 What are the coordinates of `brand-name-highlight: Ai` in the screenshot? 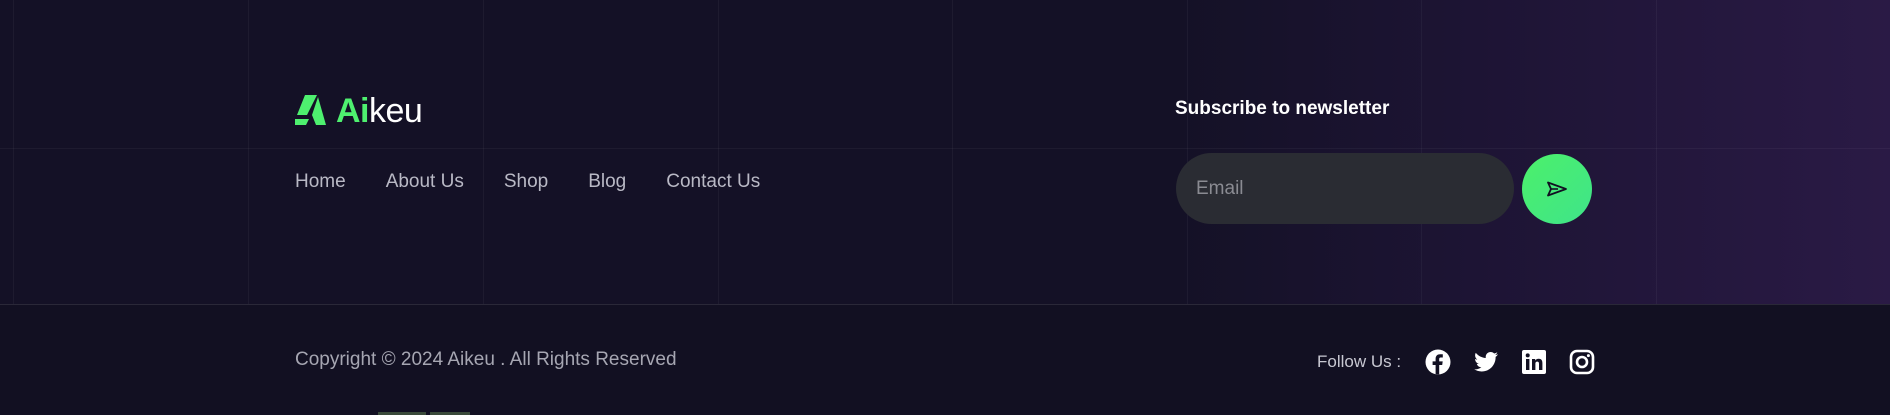 It's located at (353, 111).